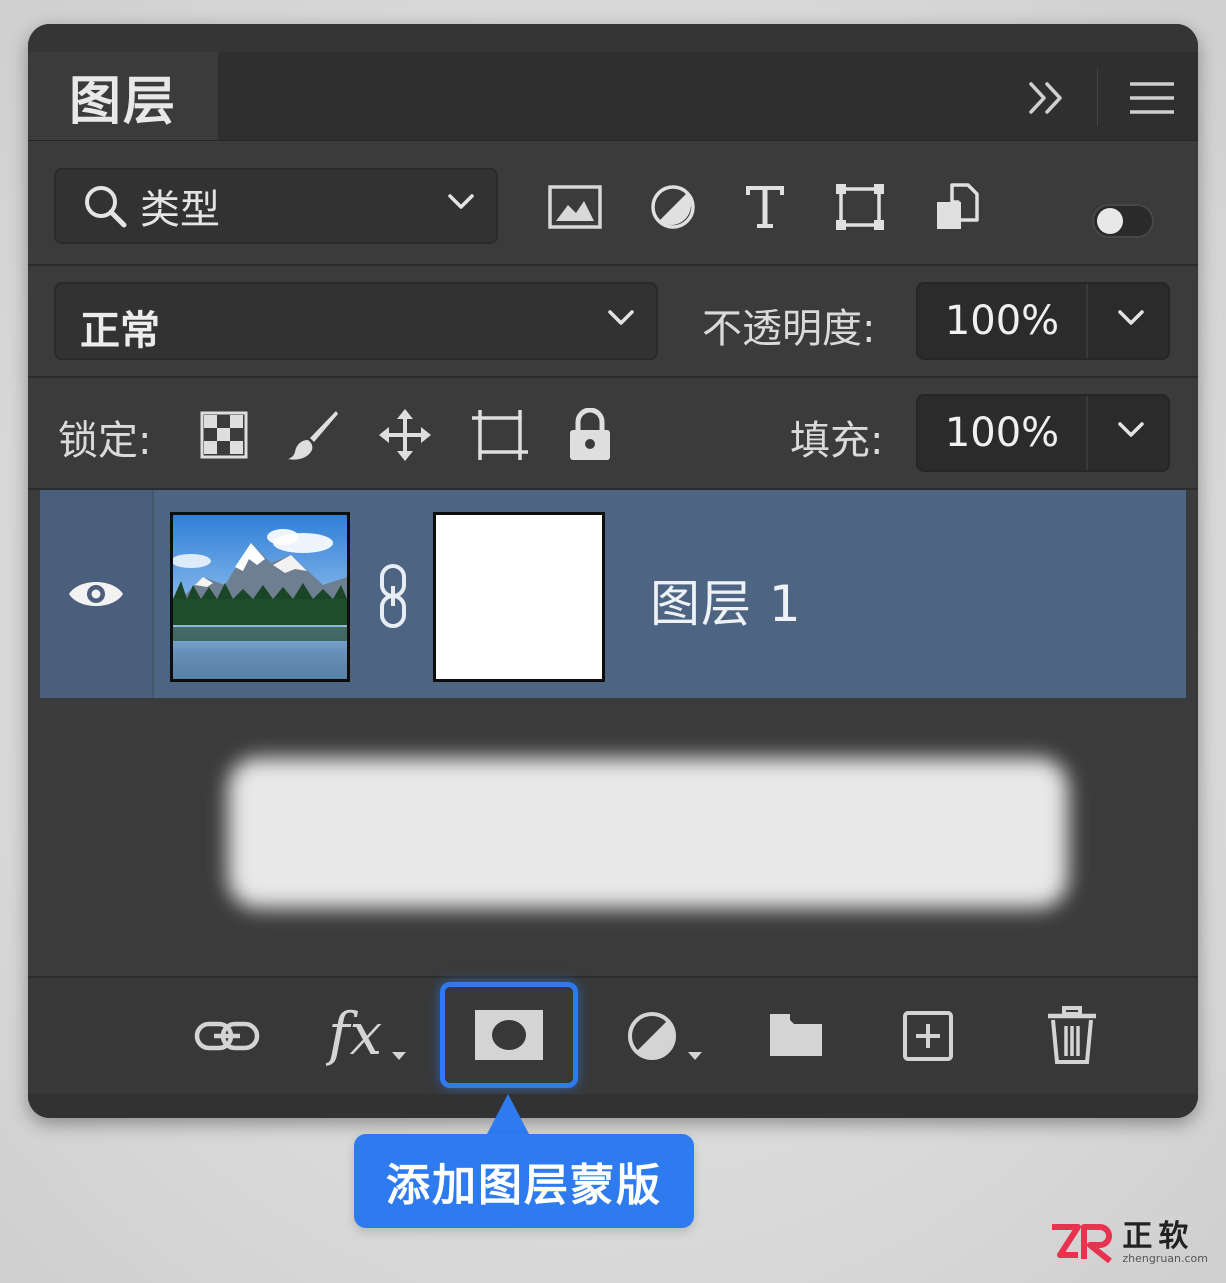 The height and width of the screenshot is (1283, 1226). What do you see at coordinates (673, 209) in the screenshot?
I see `adjustment-layer-filter-icon` at bounding box center [673, 209].